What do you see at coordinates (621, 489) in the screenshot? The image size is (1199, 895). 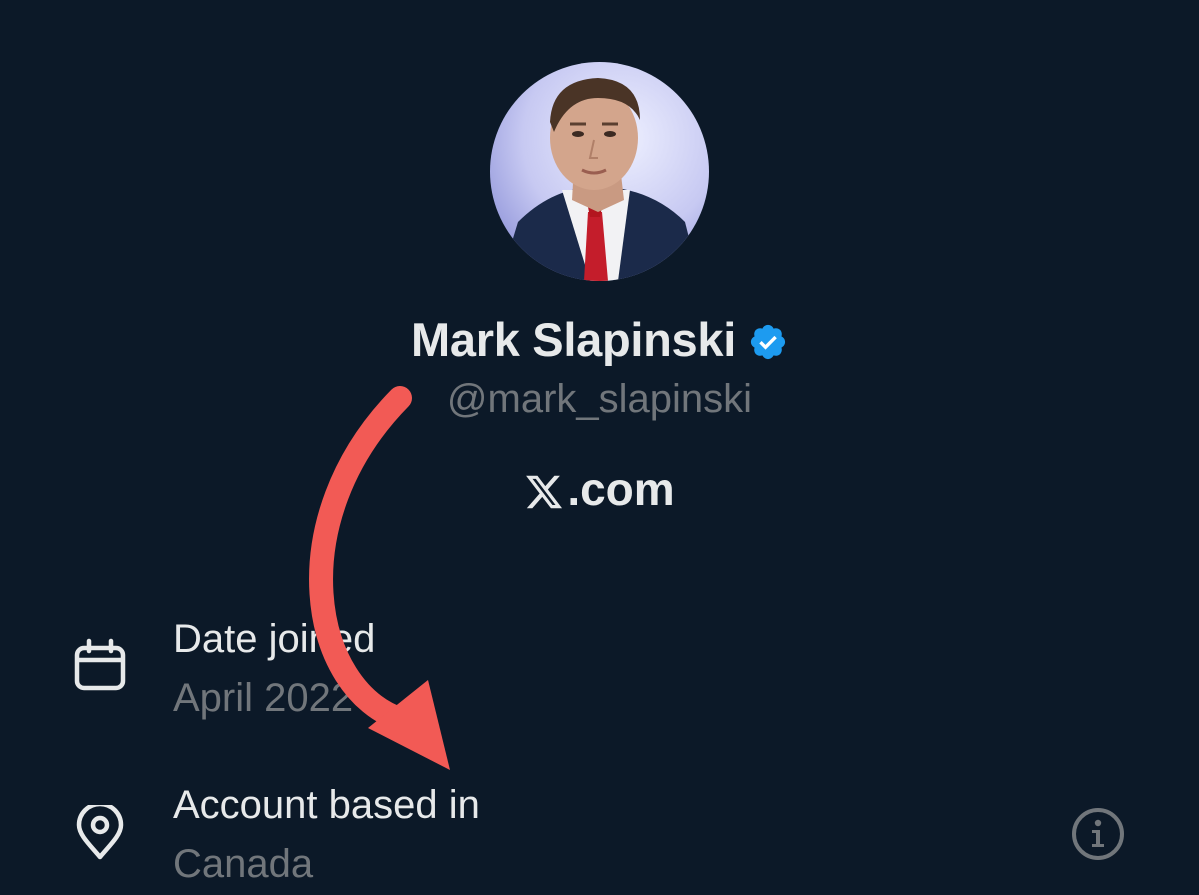 I see `connected-via-label: .com` at bounding box center [621, 489].